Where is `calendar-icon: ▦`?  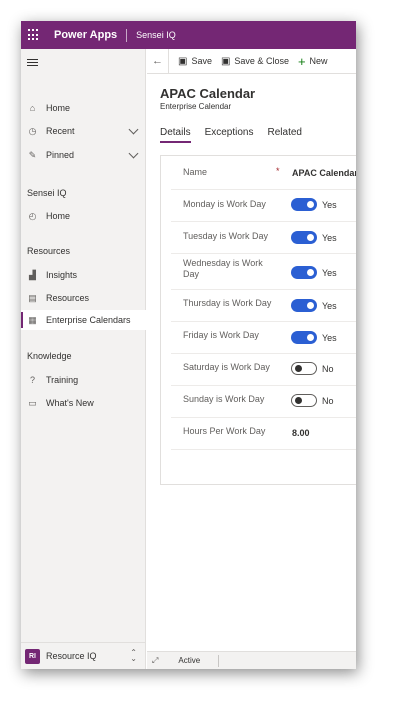 calendar-icon: ▦ is located at coordinates (32, 319).